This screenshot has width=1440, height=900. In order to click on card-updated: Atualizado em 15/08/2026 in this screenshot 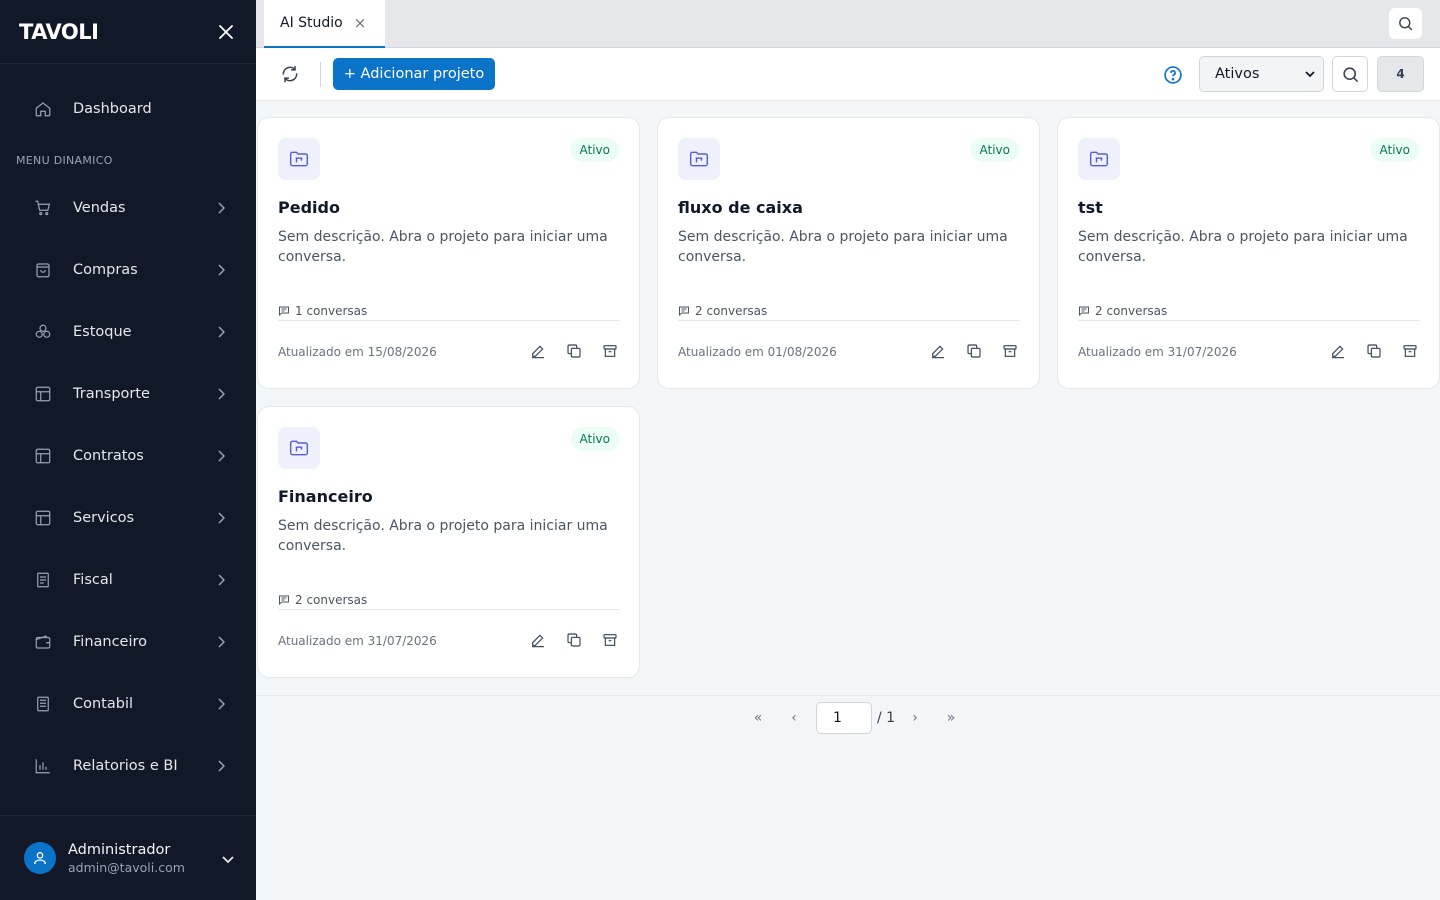, I will do `click(357, 352)`.